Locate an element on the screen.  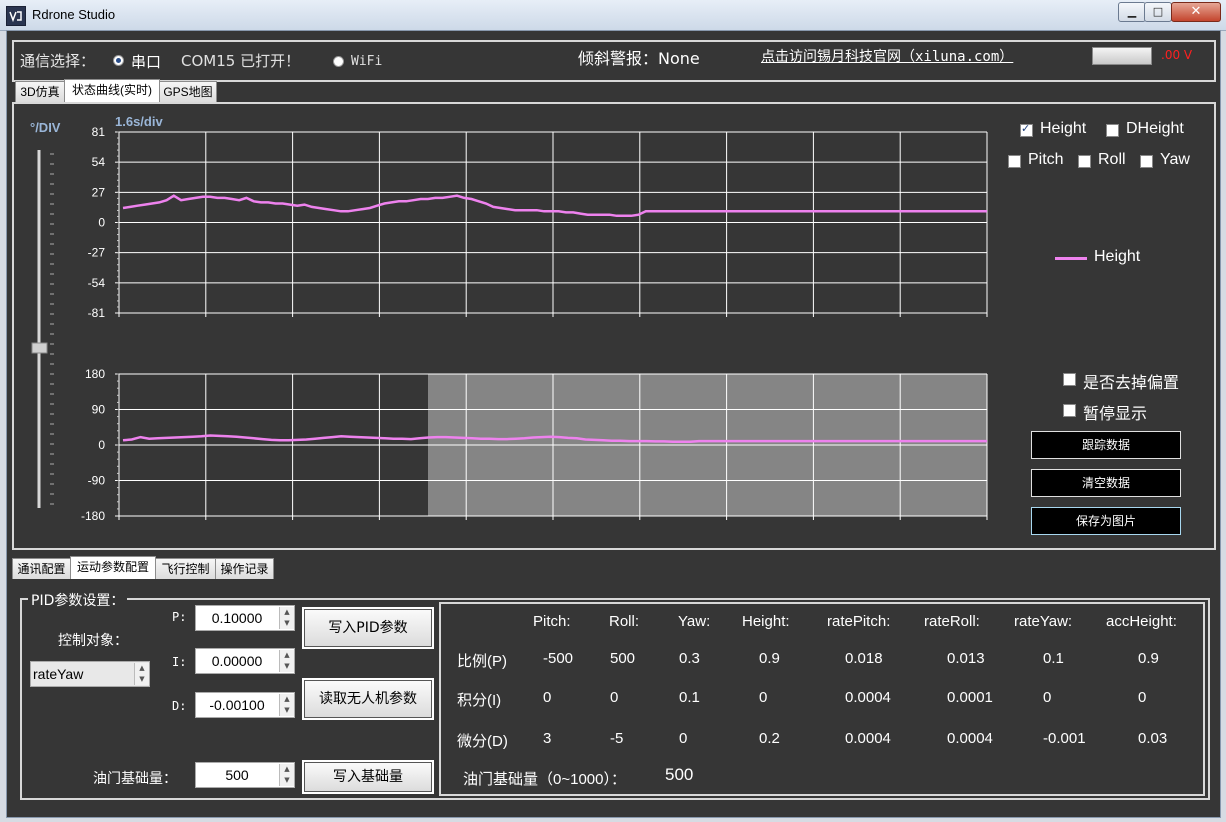
column-header: Pitch: is located at coordinates (552, 621).